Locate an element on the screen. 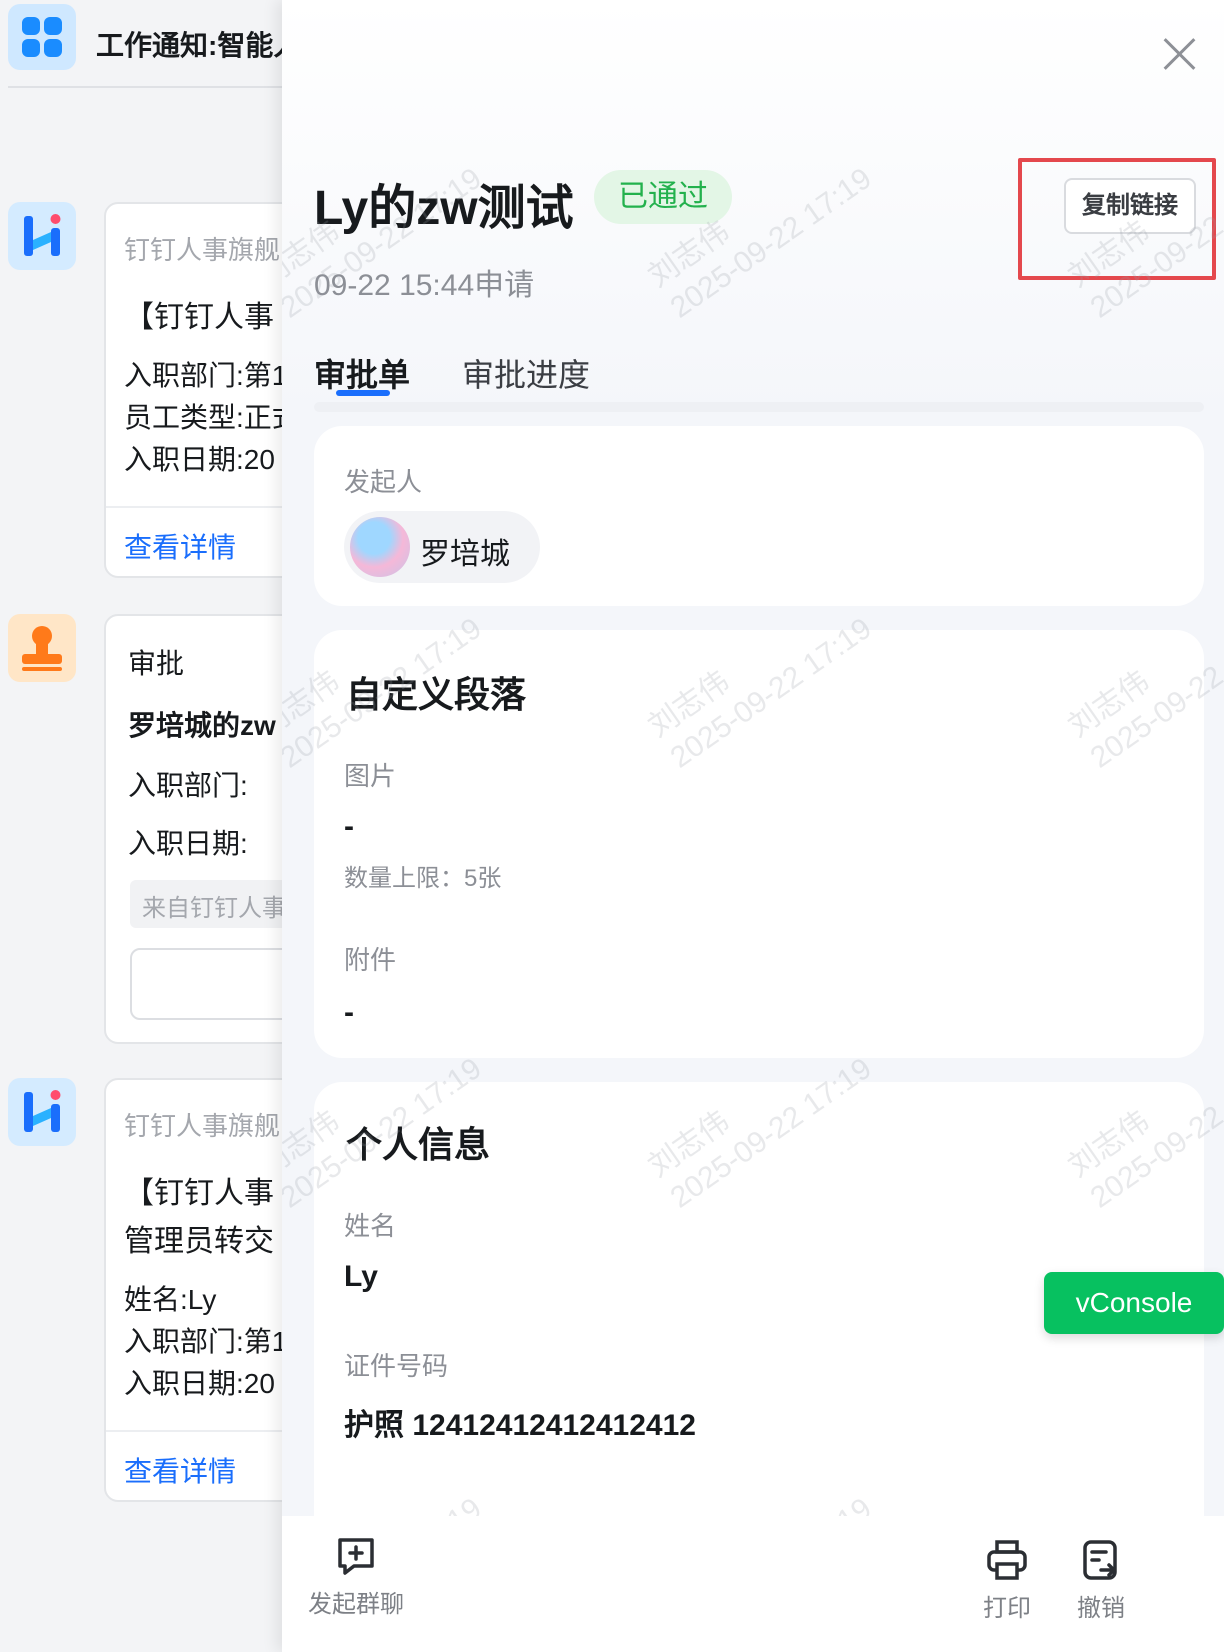  tab-approval-progress: 审批进度 is located at coordinates (526, 373).